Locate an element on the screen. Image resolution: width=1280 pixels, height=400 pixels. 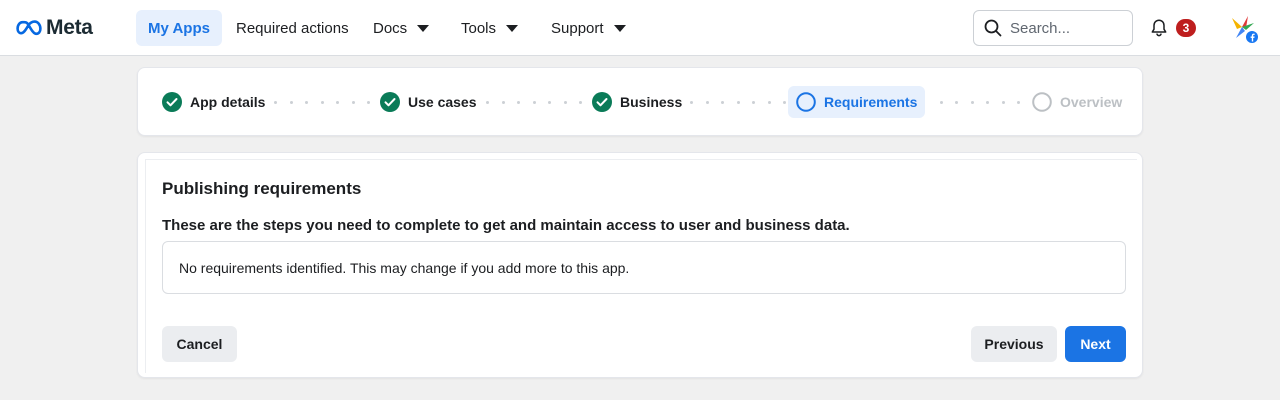
section-title: Publishing requirements is located at coordinates (262, 188).